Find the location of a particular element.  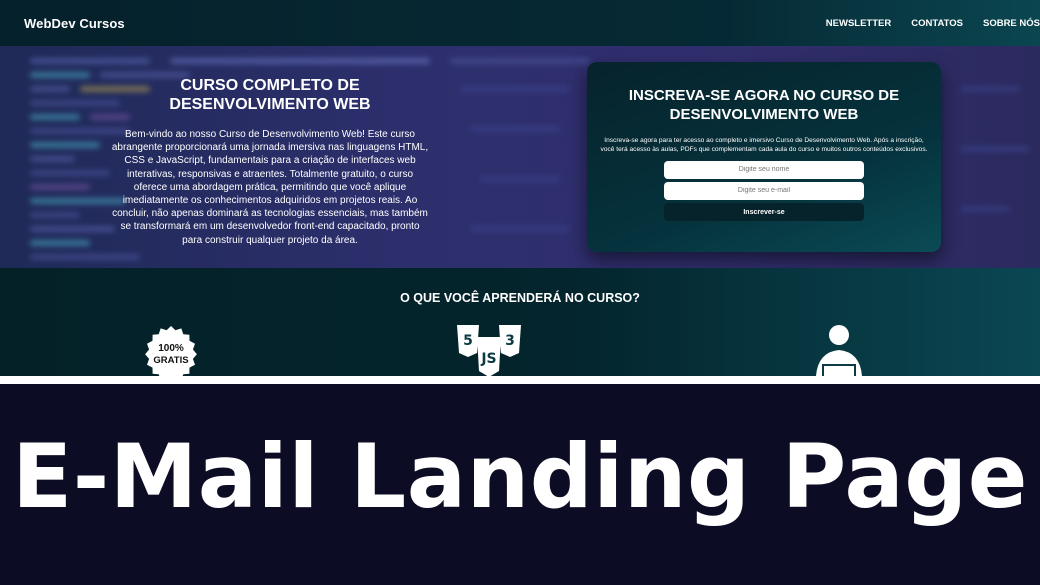

learn-title: O QUE VOCÊ APRENDERÁ NO CURSO? is located at coordinates (520, 298).